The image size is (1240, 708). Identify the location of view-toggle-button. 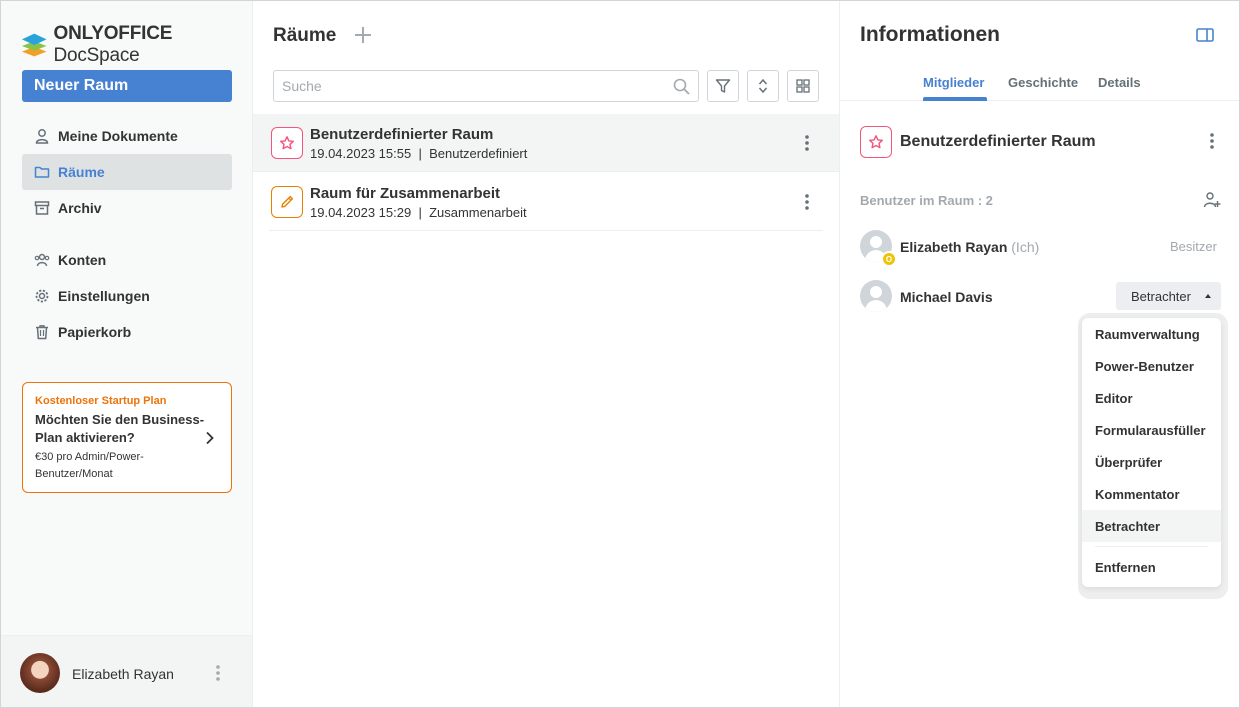
(803, 86).